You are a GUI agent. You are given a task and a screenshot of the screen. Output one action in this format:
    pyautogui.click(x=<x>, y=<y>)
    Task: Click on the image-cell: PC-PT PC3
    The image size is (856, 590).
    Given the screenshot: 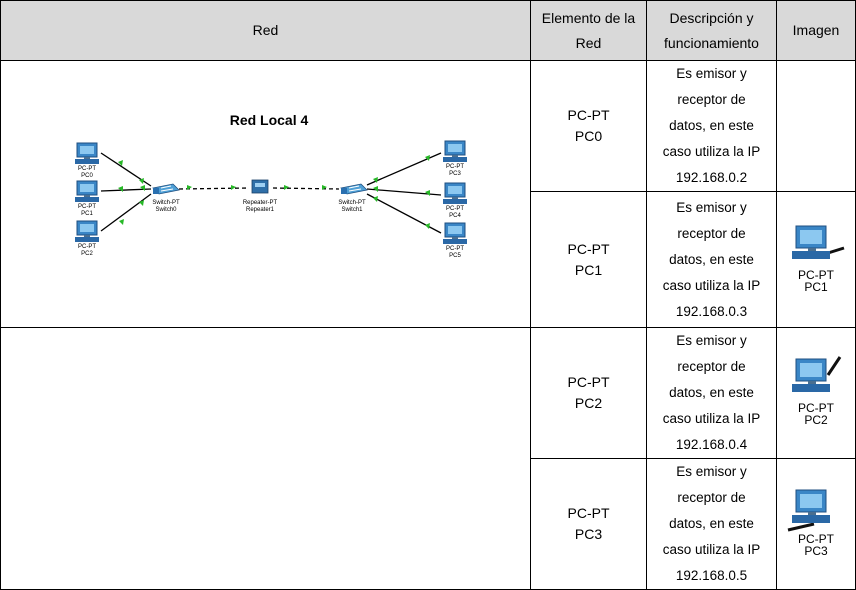 What is the action you would take?
    pyautogui.click(x=816, y=524)
    